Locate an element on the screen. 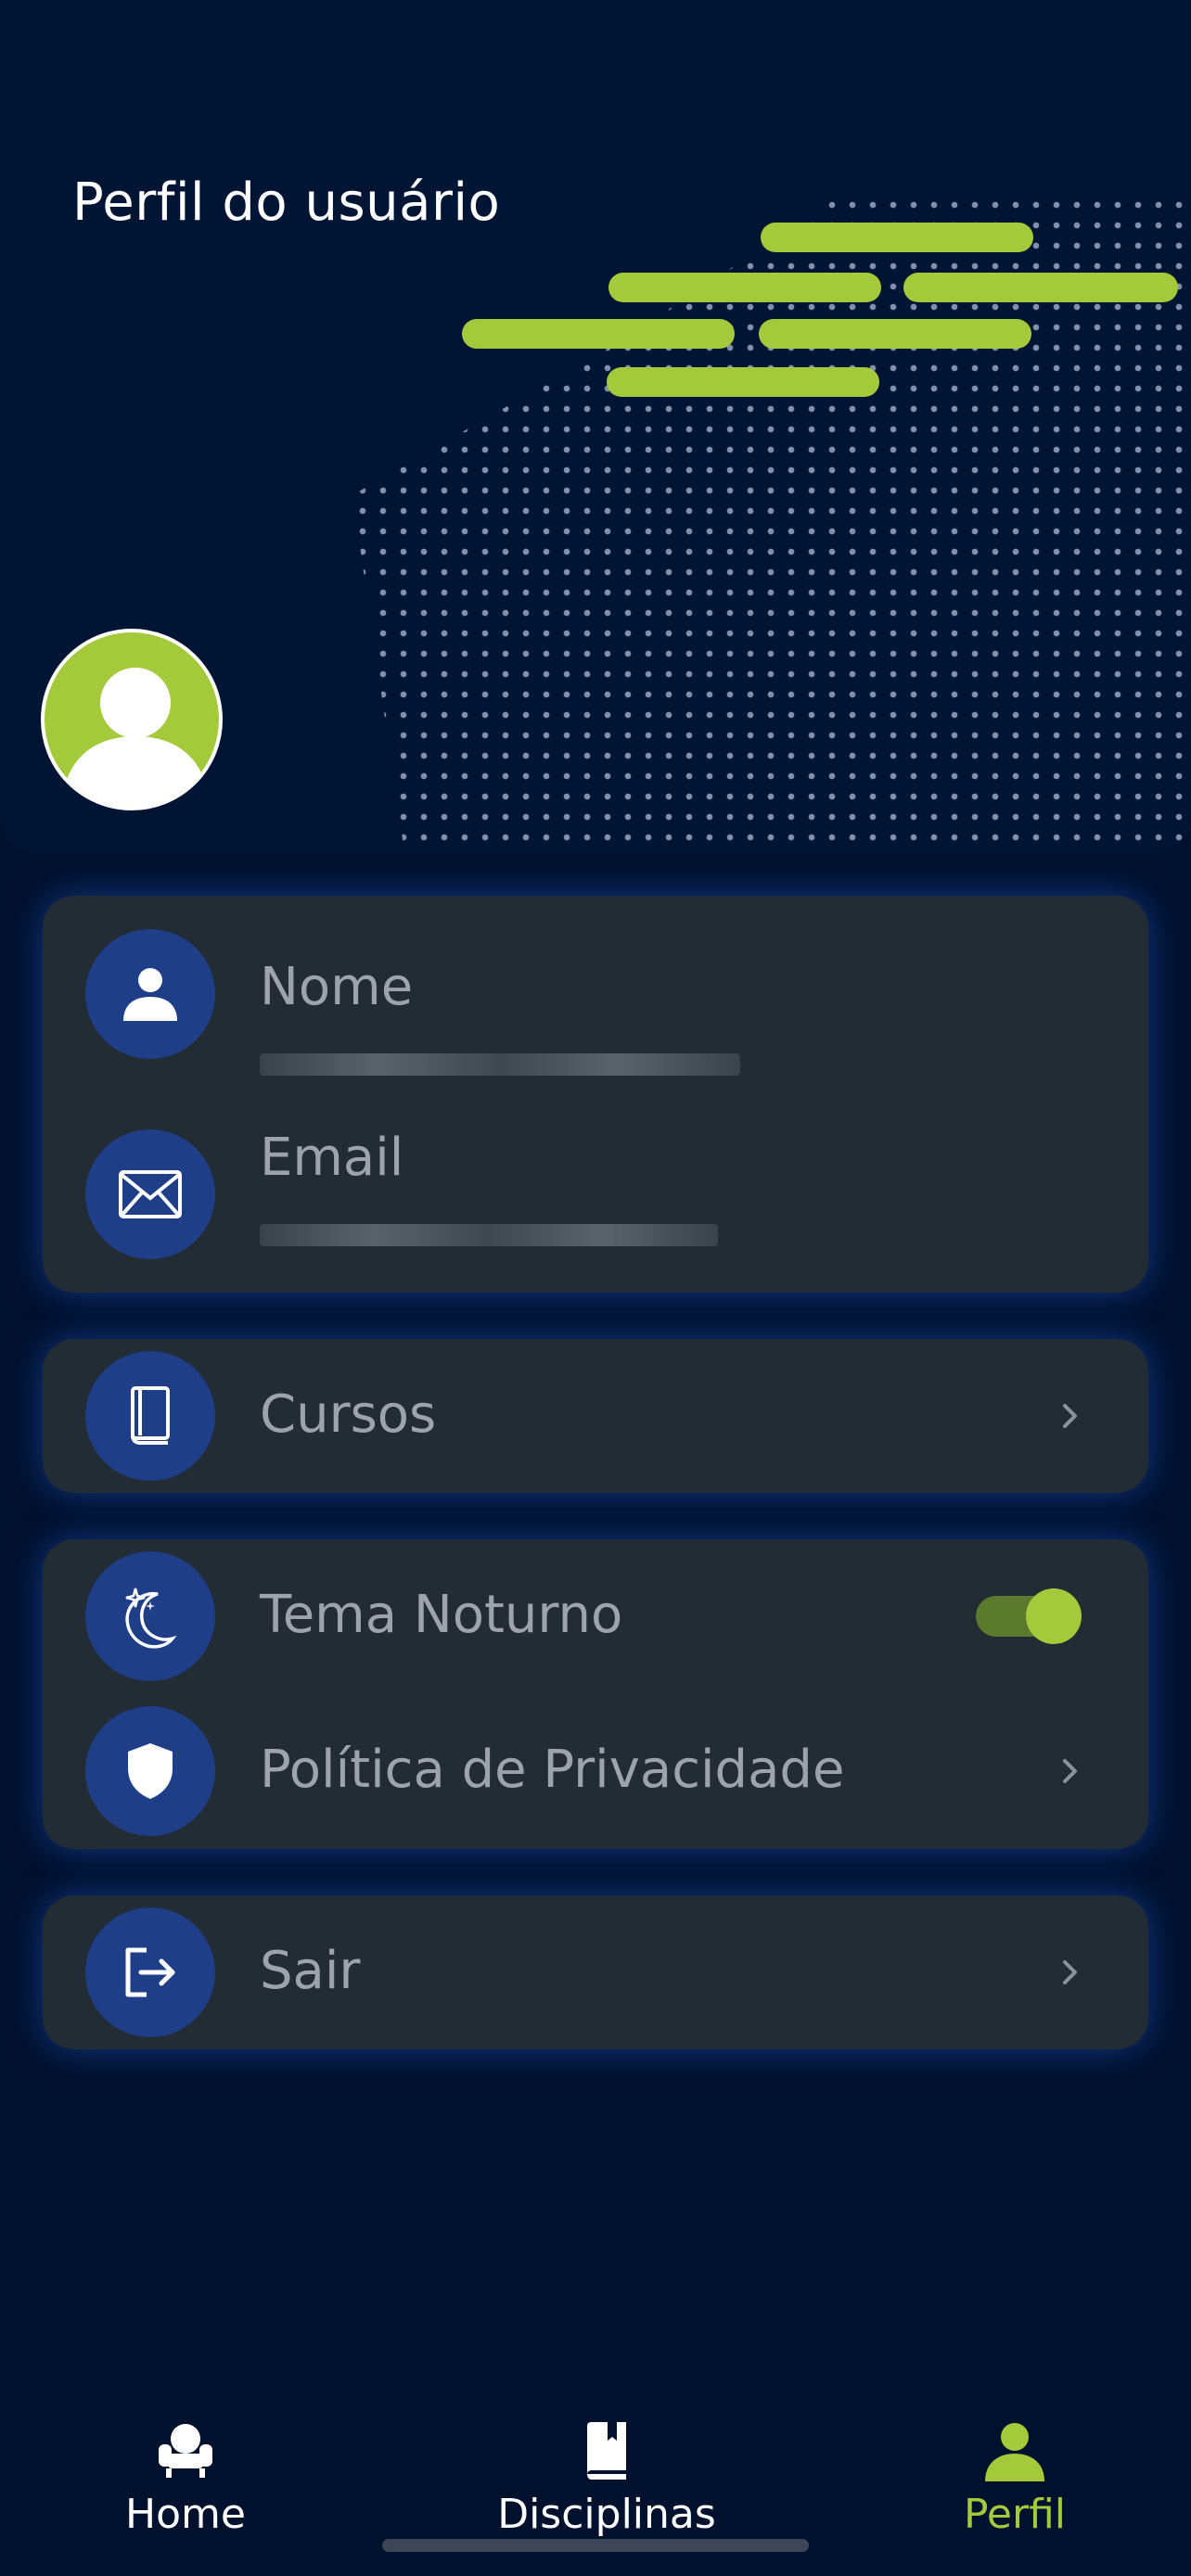 The height and width of the screenshot is (2576, 1191). courses-card: Cursos is located at coordinates (595, 1416).